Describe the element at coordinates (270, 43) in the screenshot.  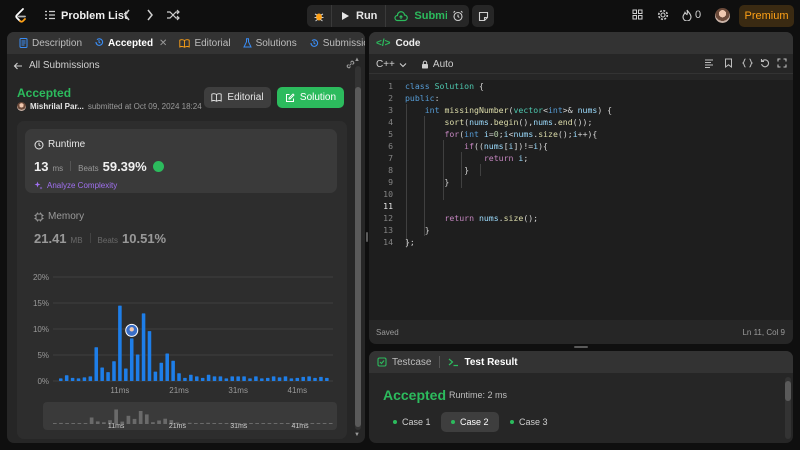
I see `tab-solutions: Solutions` at that location.